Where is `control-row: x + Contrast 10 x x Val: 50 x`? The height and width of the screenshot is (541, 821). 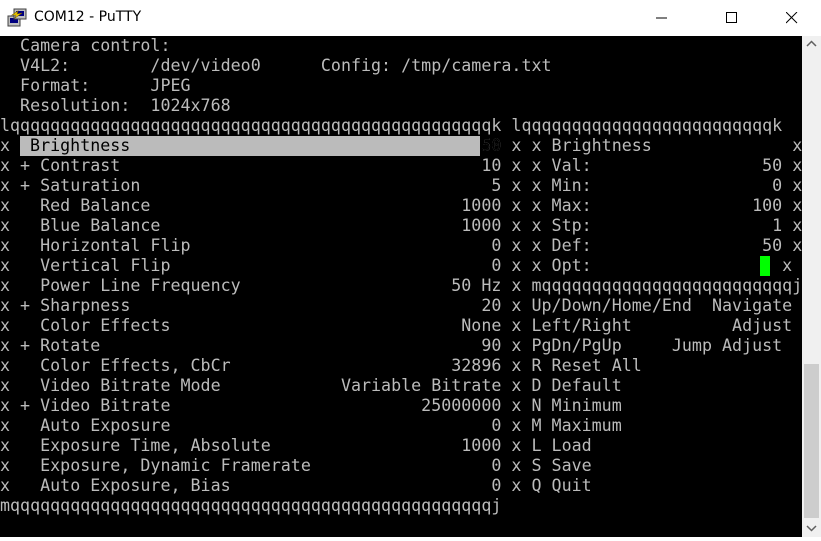 control-row: x + Contrast 10 x x Val: 50 x is located at coordinates (401, 165).